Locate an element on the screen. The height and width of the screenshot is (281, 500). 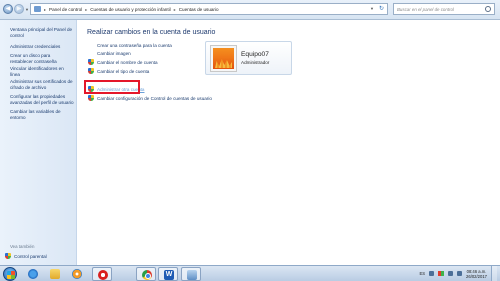
clock-time: 08:46 a.m. is located at coordinates (476, 271).